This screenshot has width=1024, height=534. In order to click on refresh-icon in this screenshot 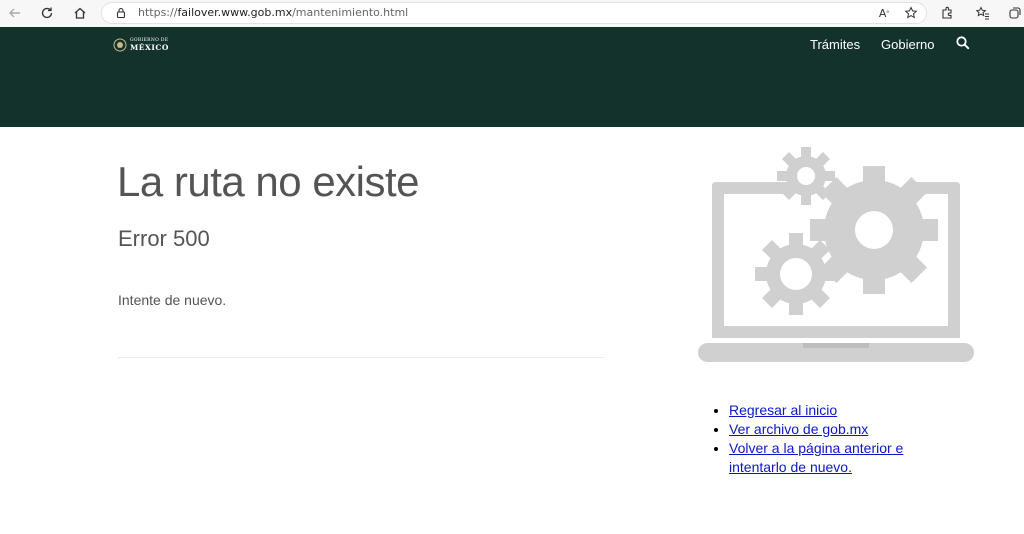, I will do `click(47, 13)`.